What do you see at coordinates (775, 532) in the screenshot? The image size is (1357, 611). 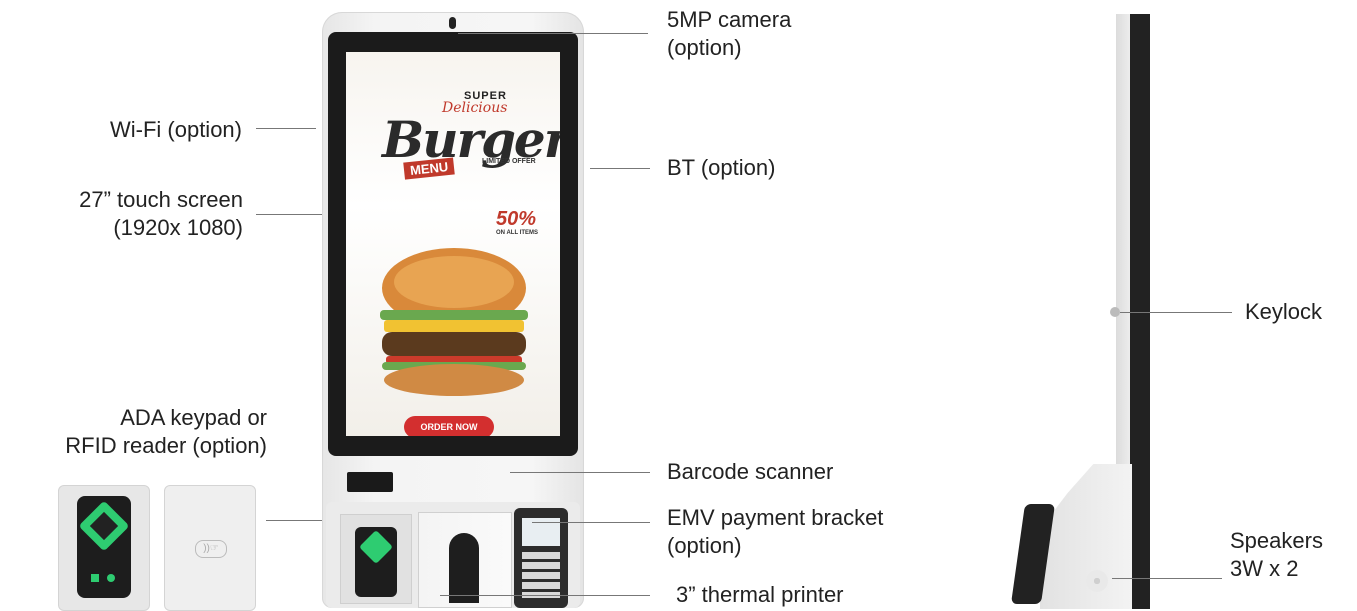 I see `label-emv: EMV payment bracket (option)` at bounding box center [775, 532].